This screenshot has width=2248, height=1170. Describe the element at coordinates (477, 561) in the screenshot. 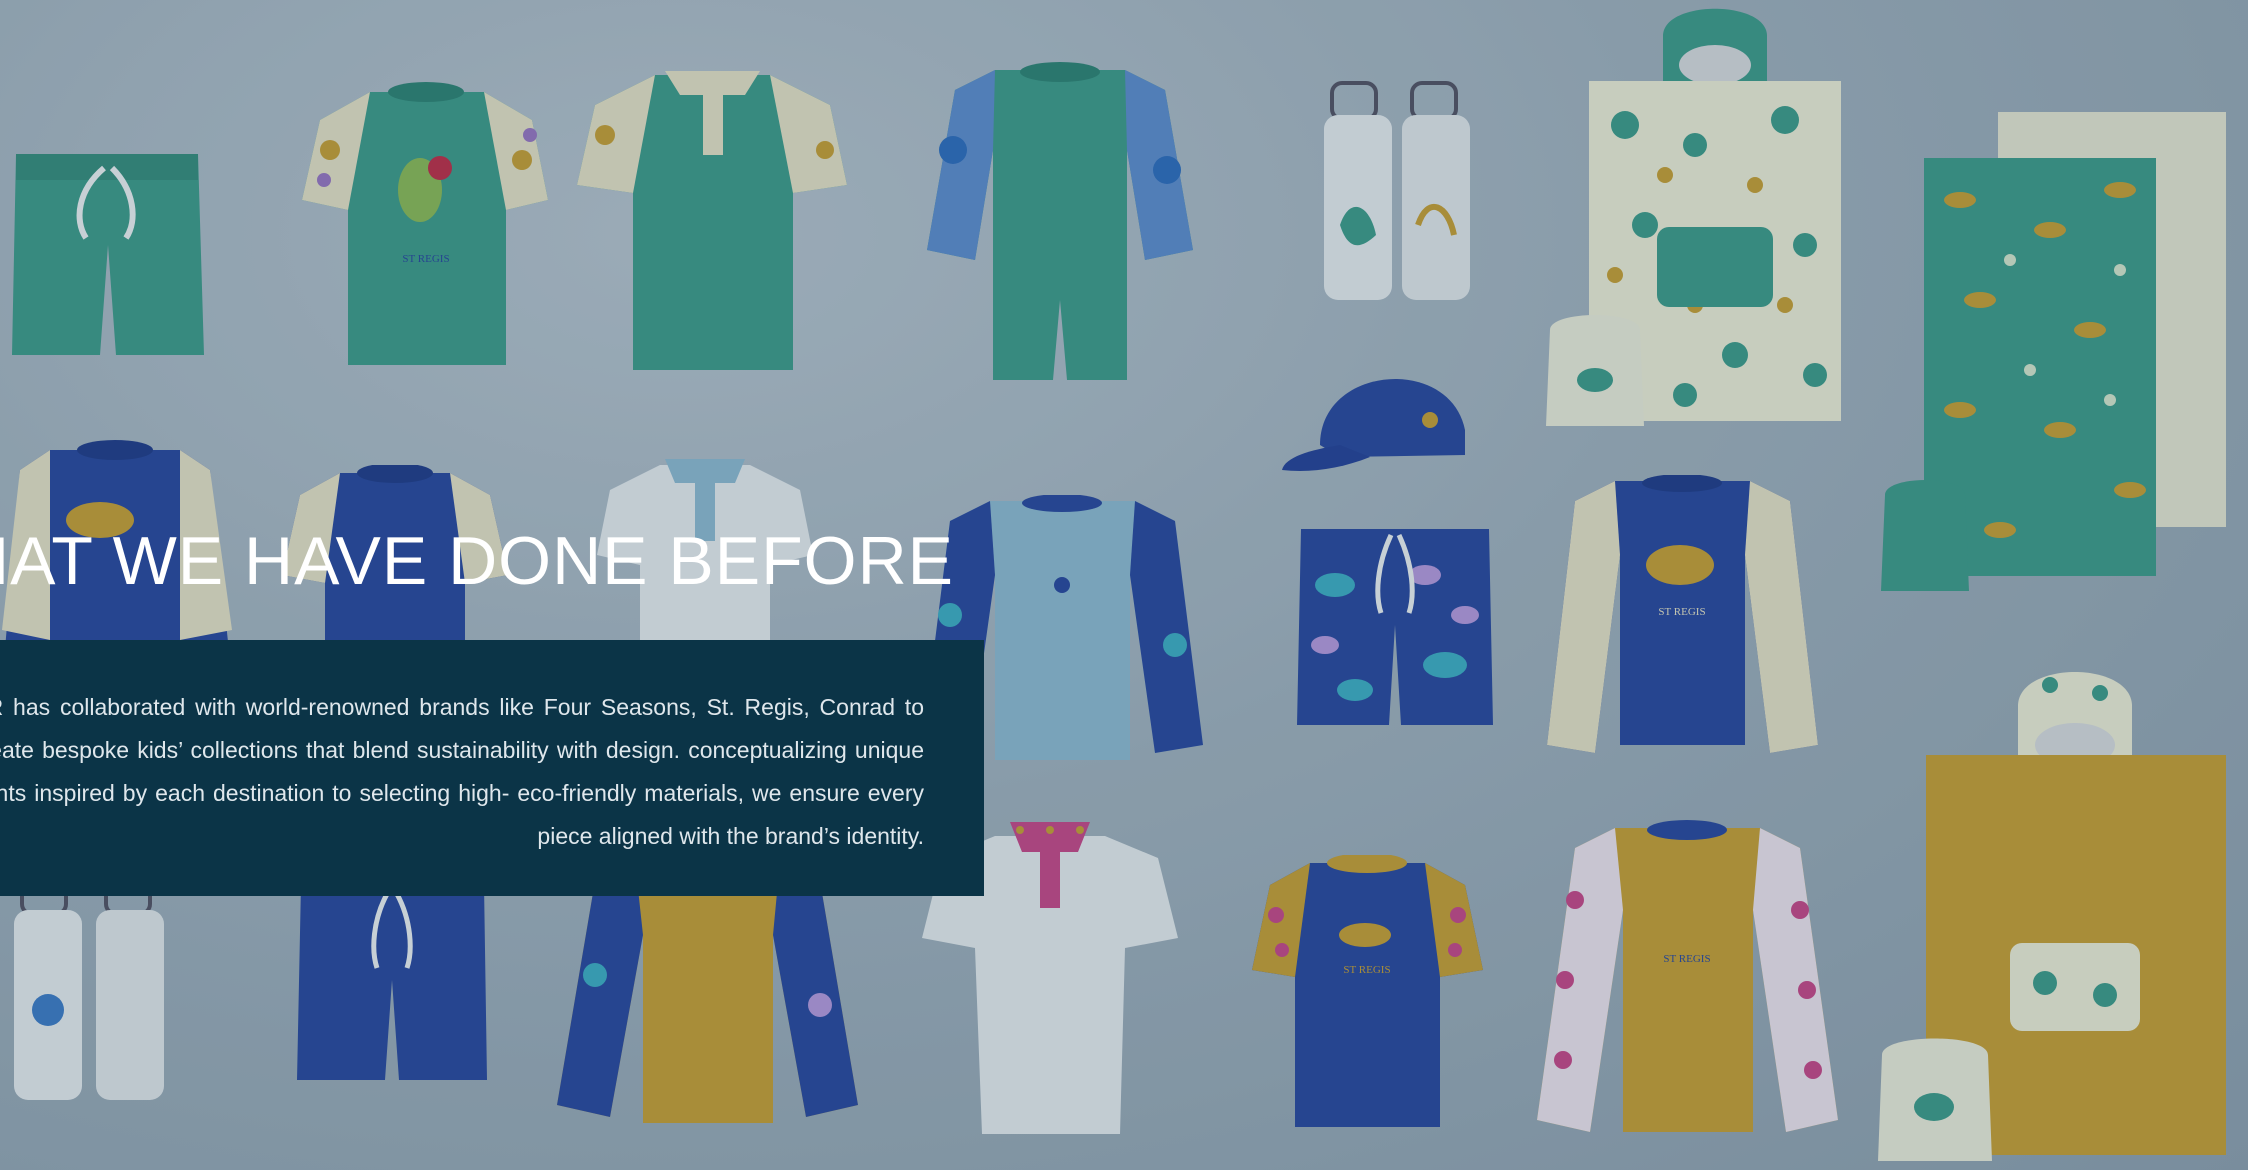

I see `section-headline: HAT WE HAVE DONE BEFORE` at that location.